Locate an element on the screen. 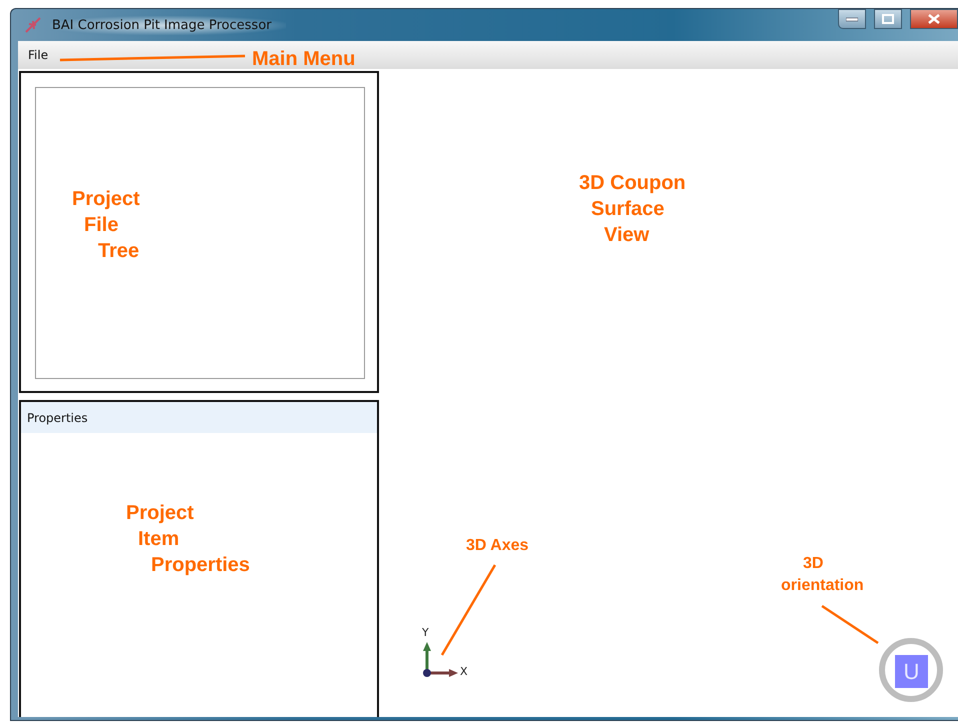 The width and height of the screenshot is (958, 725). leader-line is located at coordinates (850, 624).